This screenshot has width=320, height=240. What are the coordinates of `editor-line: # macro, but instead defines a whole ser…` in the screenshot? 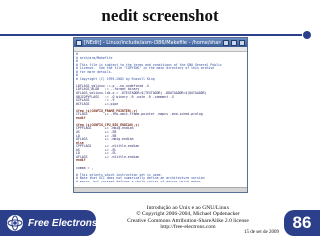 It's located at (138, 180).